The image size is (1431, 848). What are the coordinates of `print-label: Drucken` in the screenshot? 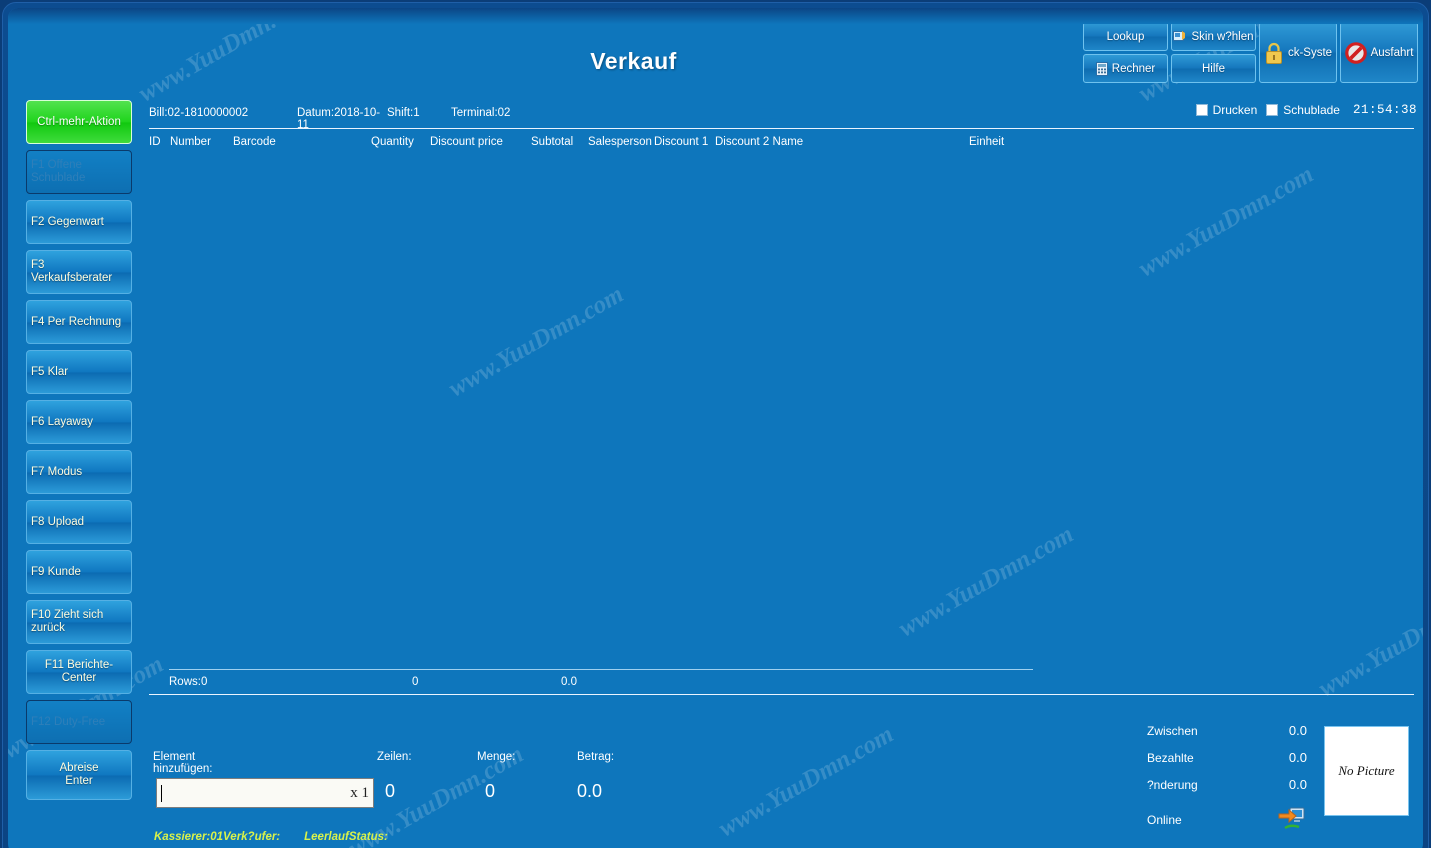 It's located at (1235, 110).